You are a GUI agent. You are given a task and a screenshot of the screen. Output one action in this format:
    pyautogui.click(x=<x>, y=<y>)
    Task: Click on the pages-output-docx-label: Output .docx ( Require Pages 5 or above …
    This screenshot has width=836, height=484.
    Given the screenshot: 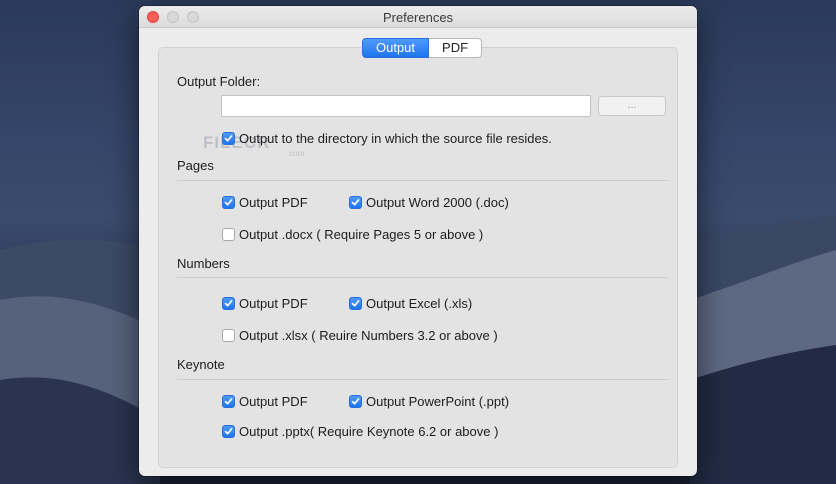 What is the action you would take?
    pyautogui.click(x=361, y=234)
    